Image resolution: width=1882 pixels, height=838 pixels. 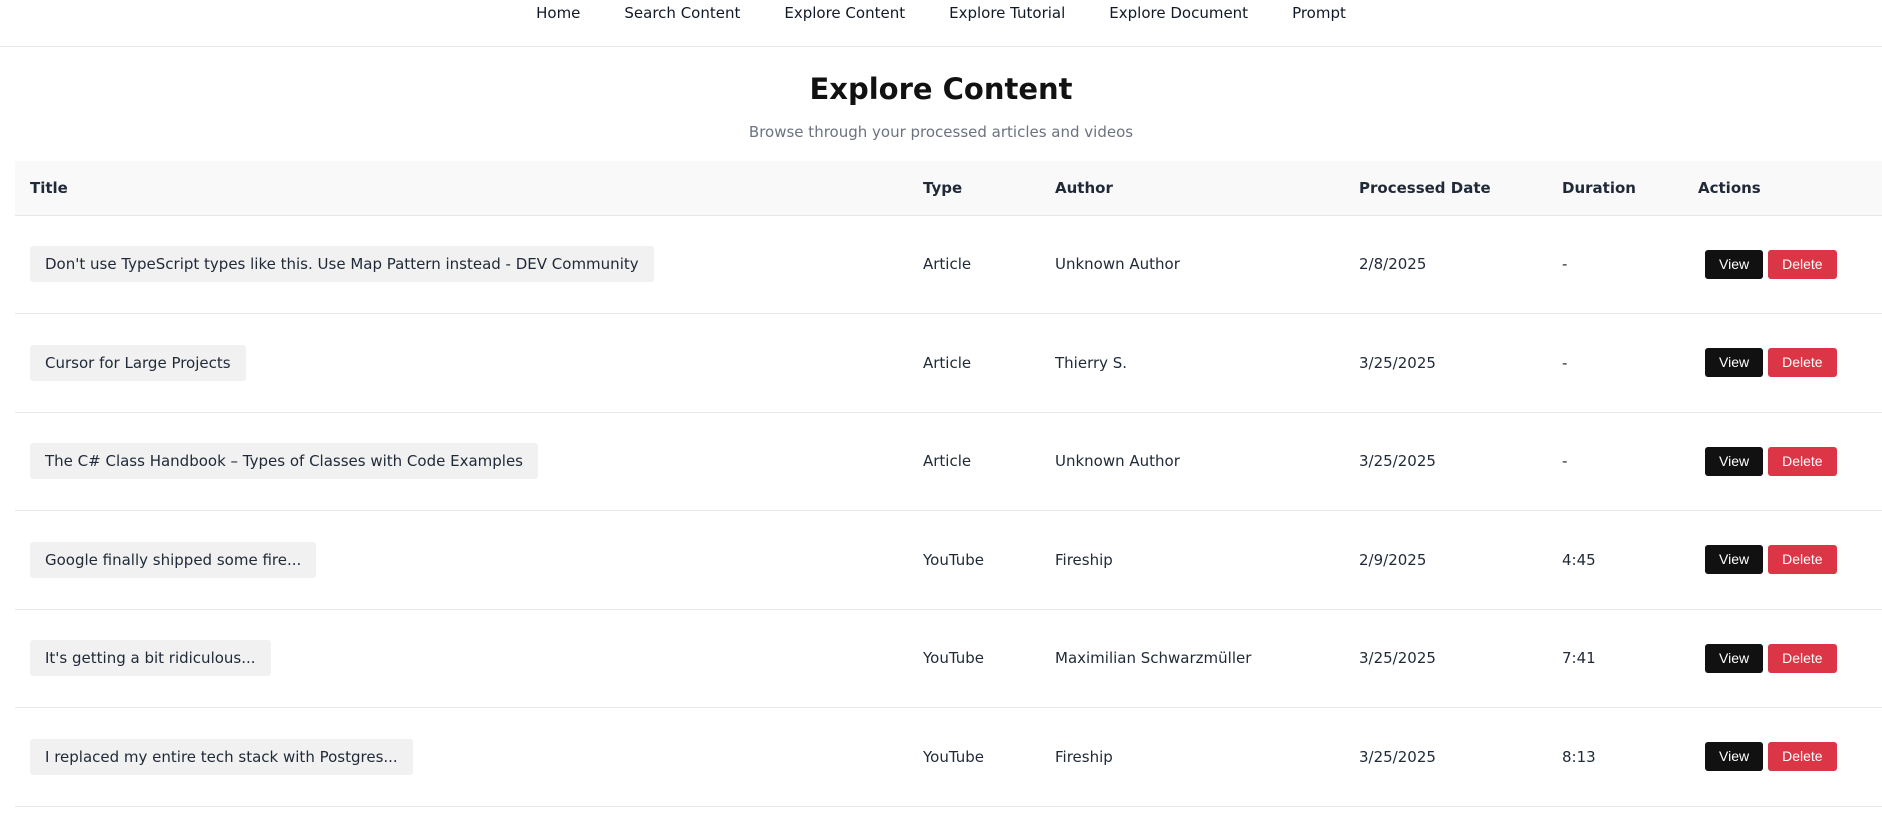 What do you see at coordinates (682, 11) in the screenshot?
I see `nav-search-content: Search Content` at bounding box center [682, 11].